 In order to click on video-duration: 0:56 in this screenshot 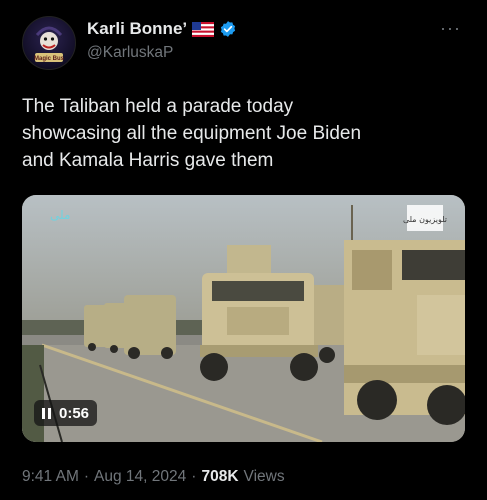, I will do `click(74, 413)`.